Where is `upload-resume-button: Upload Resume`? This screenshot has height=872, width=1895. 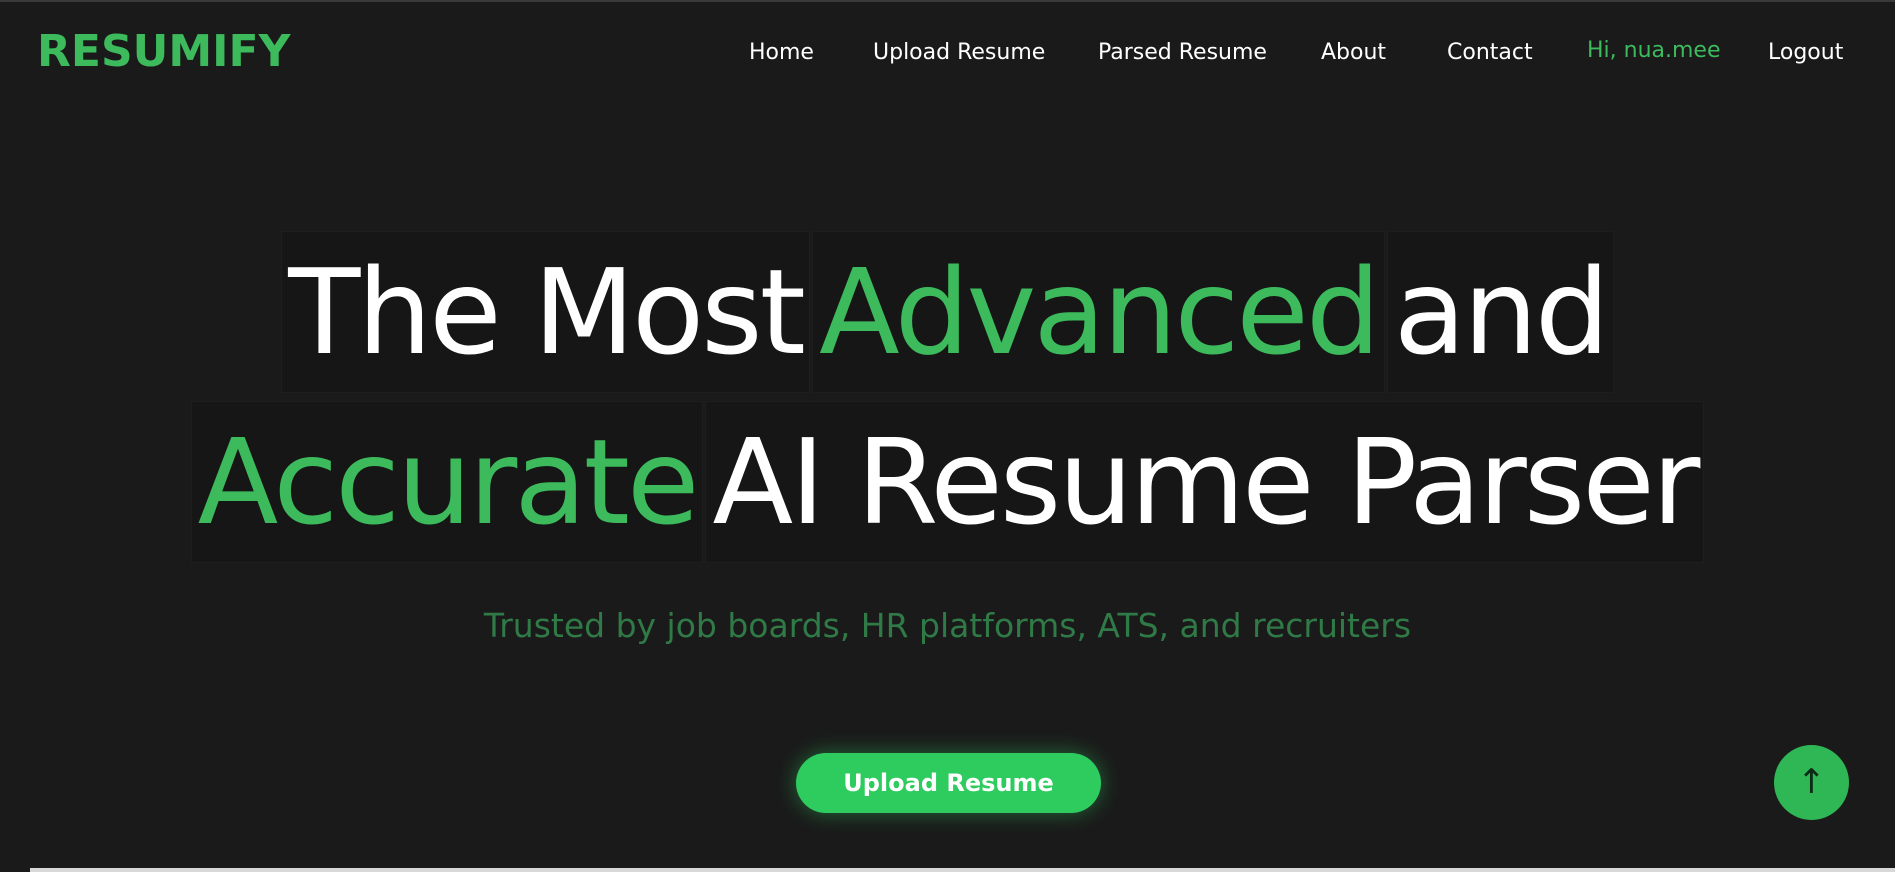
upload-resume-button: Upload Resume is located at coordinates (948, 783).